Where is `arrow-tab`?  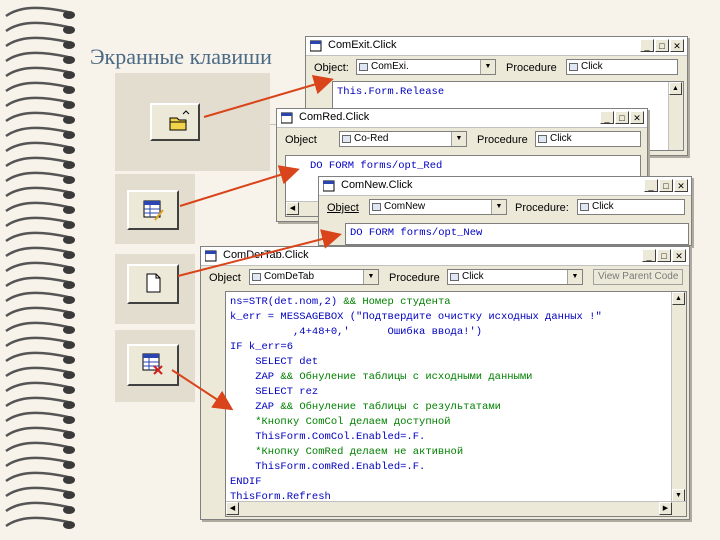 arrow-tab is located at coordinates (202, 390).